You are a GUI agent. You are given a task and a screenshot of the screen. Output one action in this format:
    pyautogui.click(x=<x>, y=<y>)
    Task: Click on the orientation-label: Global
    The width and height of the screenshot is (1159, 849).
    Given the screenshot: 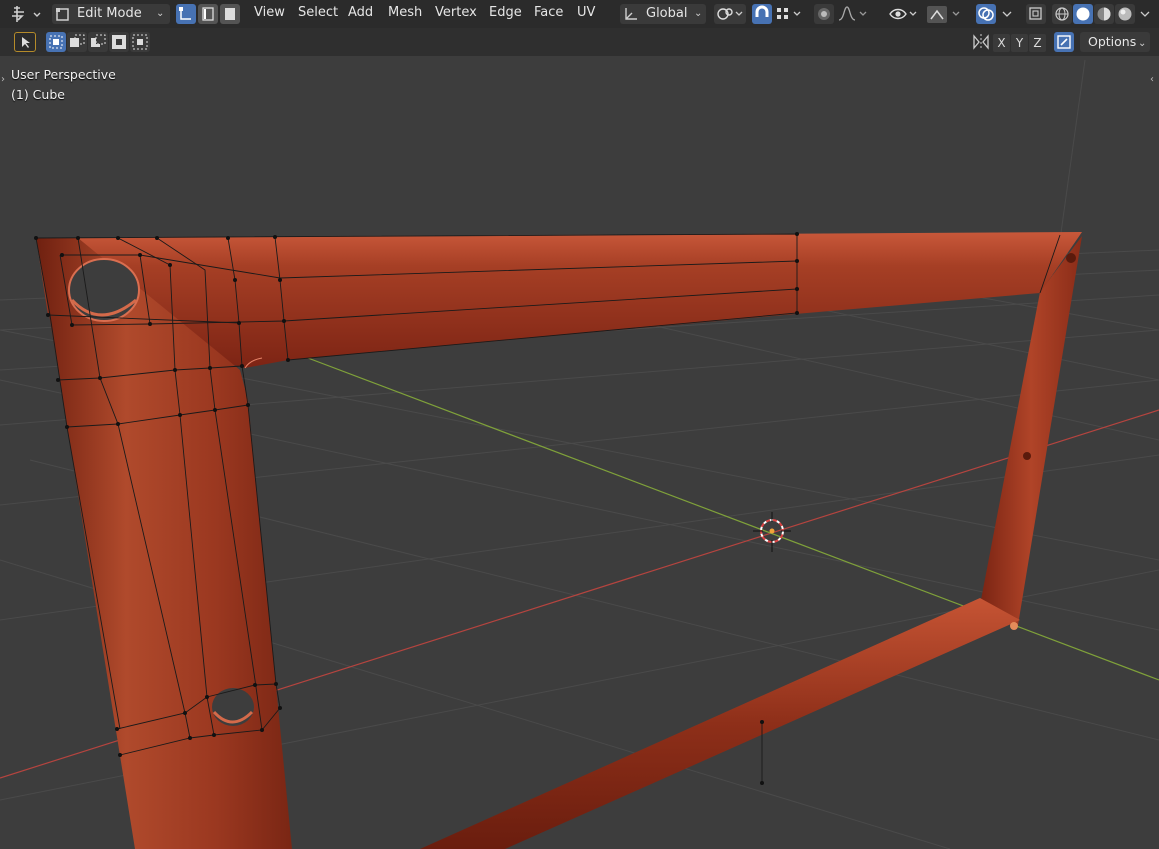 What is the action you would take?
    pyautogui.click(x=667, y=13)
    